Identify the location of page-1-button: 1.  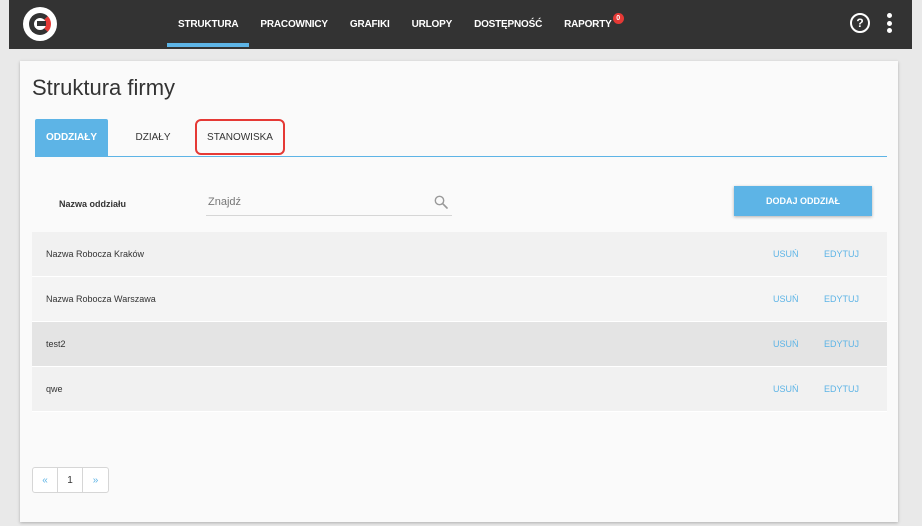
(70, 480).